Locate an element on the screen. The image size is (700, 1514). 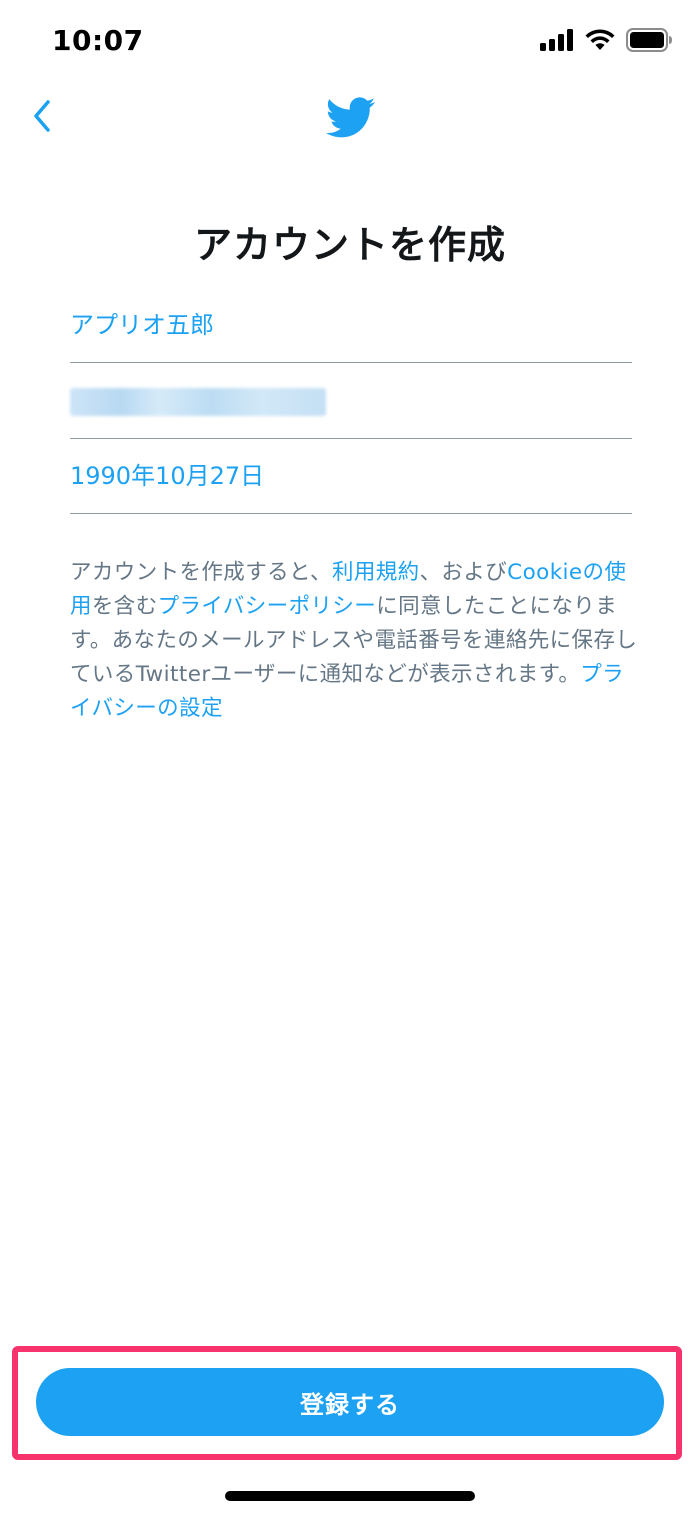
chevron-left-icon is located at coordinates (42, 118).